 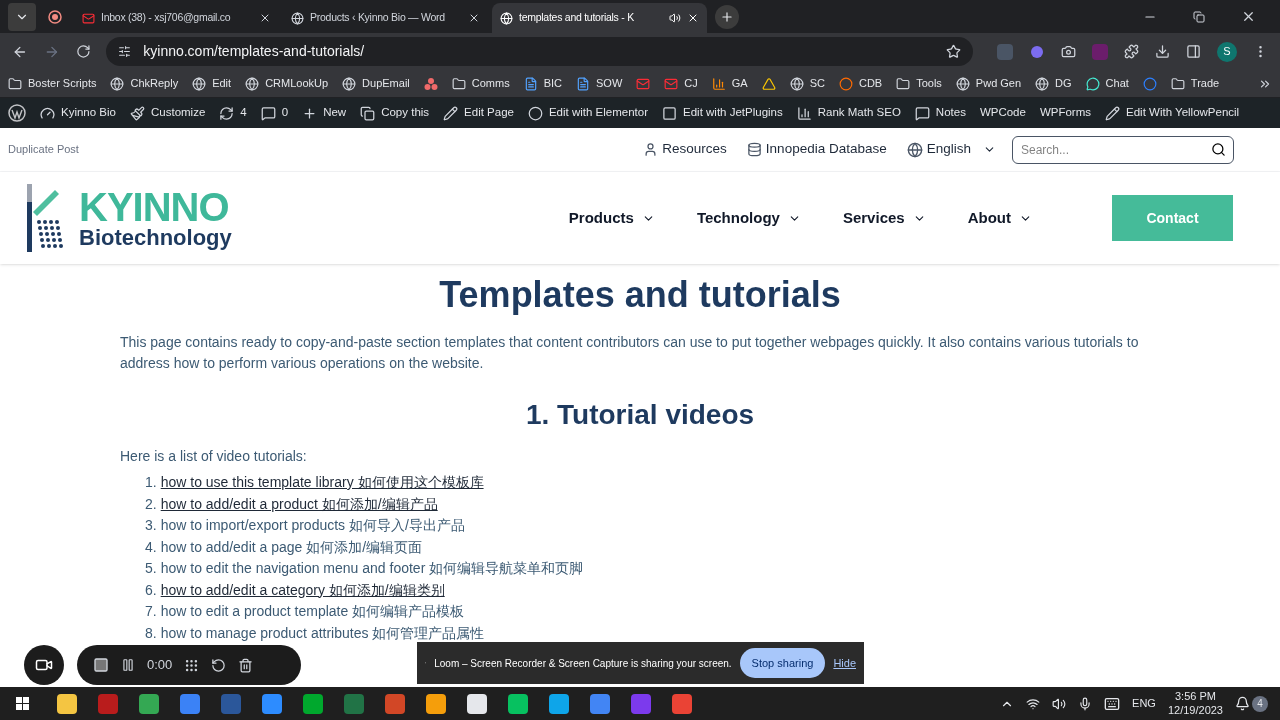 I want to click on language-selector: English, so click(x=961, y=149).